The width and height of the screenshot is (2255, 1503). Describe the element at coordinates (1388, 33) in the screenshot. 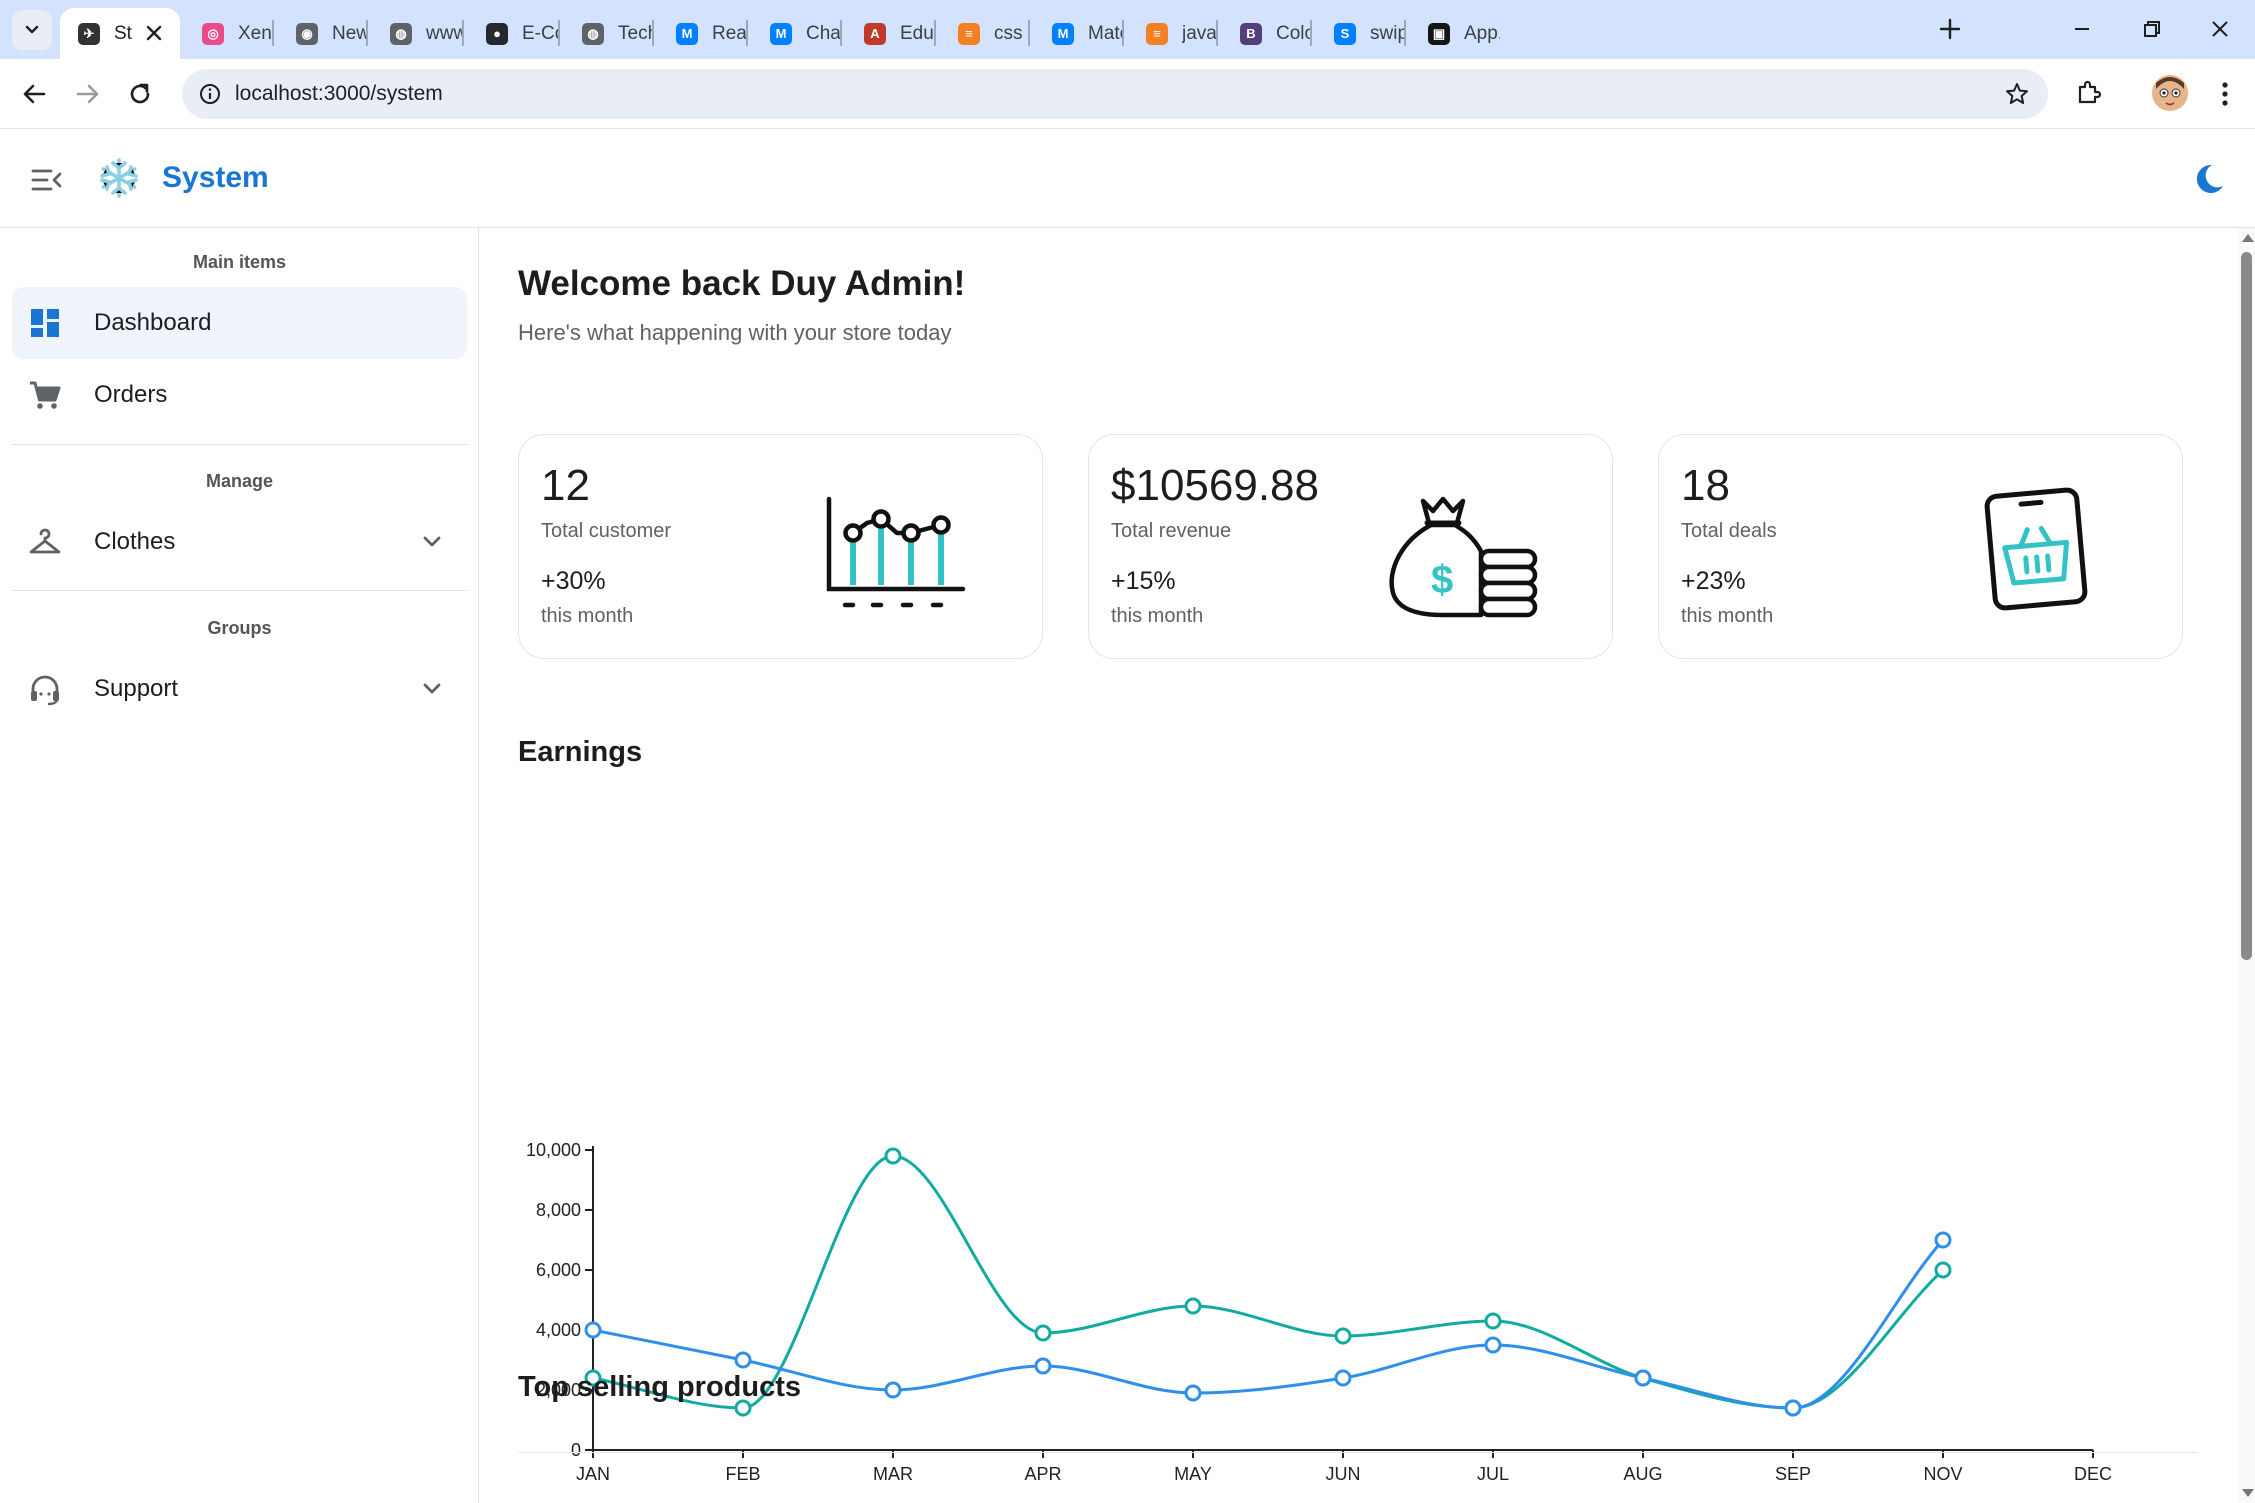

I see `tab-title: swiper` at that location.